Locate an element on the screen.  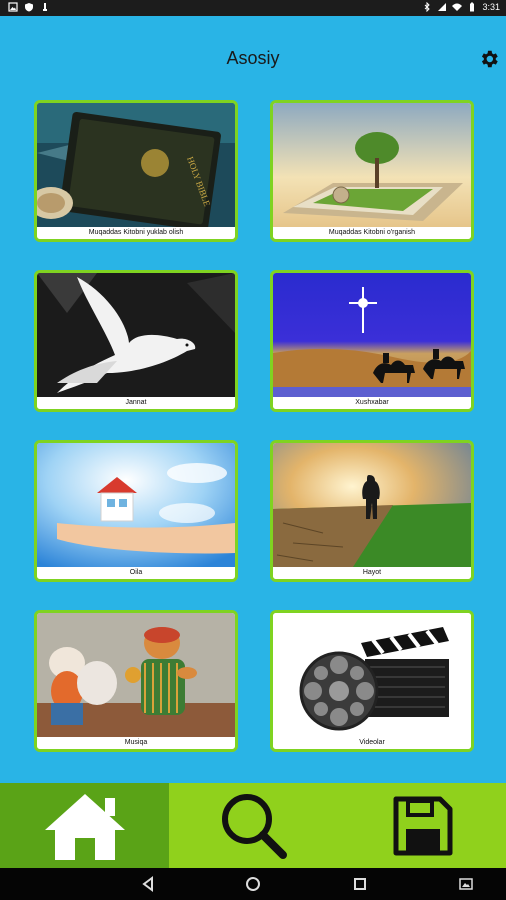
screenshot-icon is located at coordinates (466, 884).